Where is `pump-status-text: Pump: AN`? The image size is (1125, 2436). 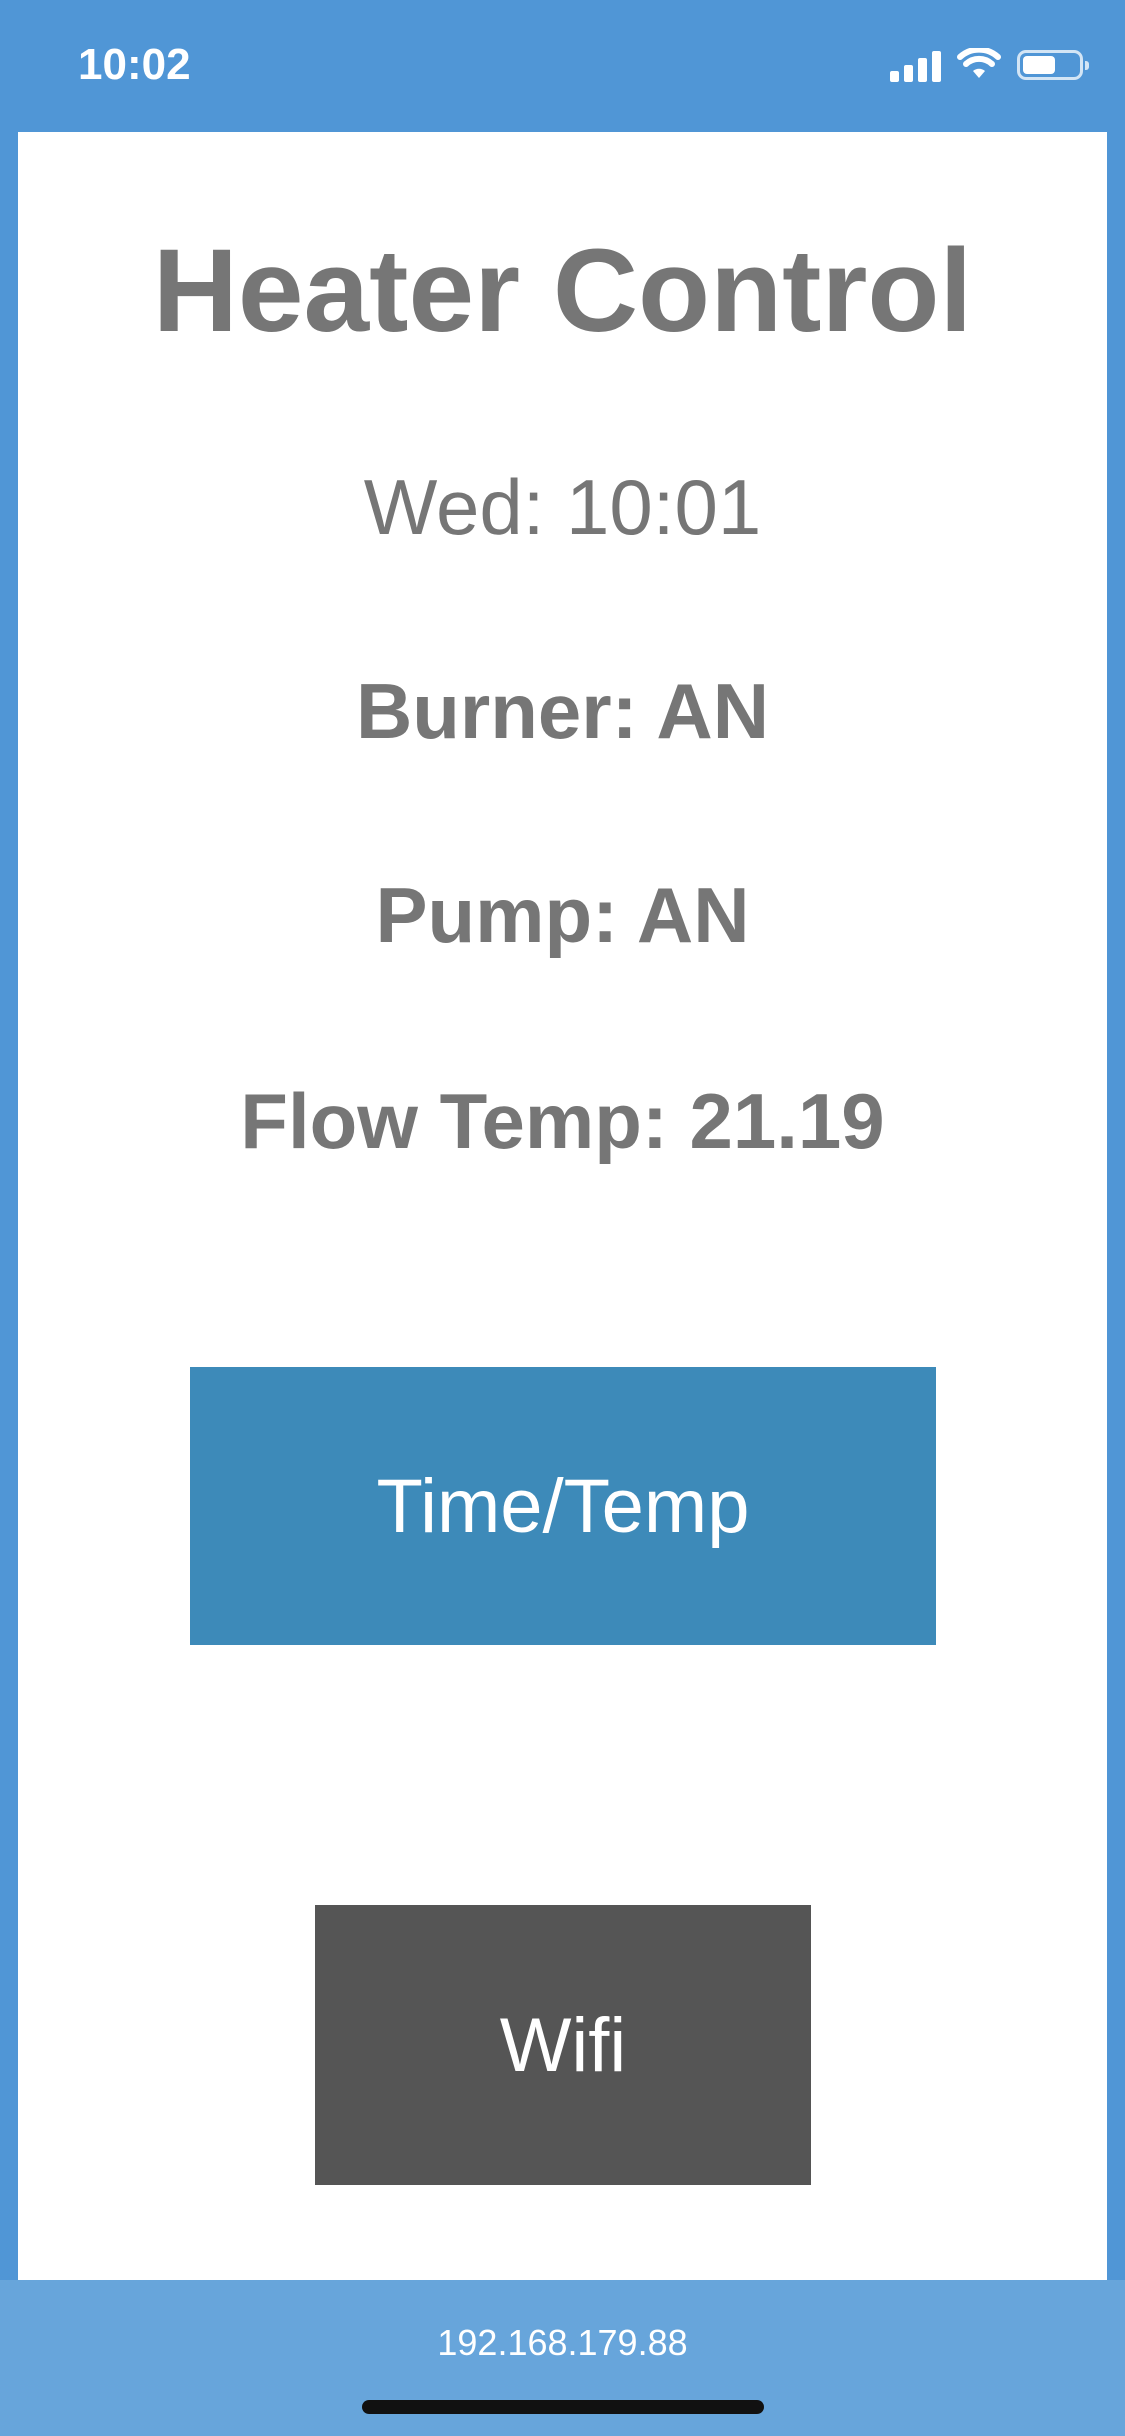 pump-status-text: Pump: AN is located at coordinates (562, 915).